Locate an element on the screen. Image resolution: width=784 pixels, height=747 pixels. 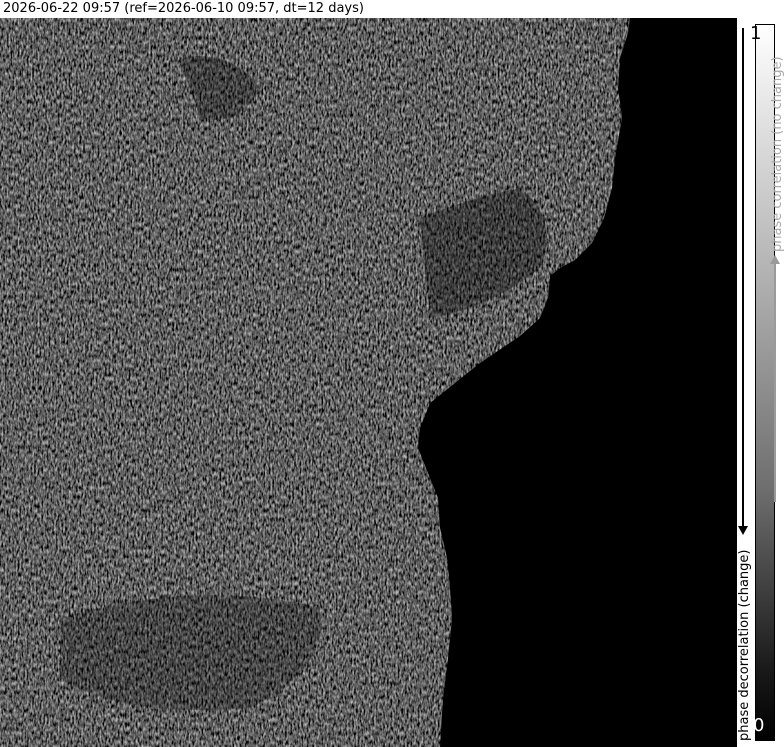
no-change-arrow-shaft is located at coordinates (775, 382).